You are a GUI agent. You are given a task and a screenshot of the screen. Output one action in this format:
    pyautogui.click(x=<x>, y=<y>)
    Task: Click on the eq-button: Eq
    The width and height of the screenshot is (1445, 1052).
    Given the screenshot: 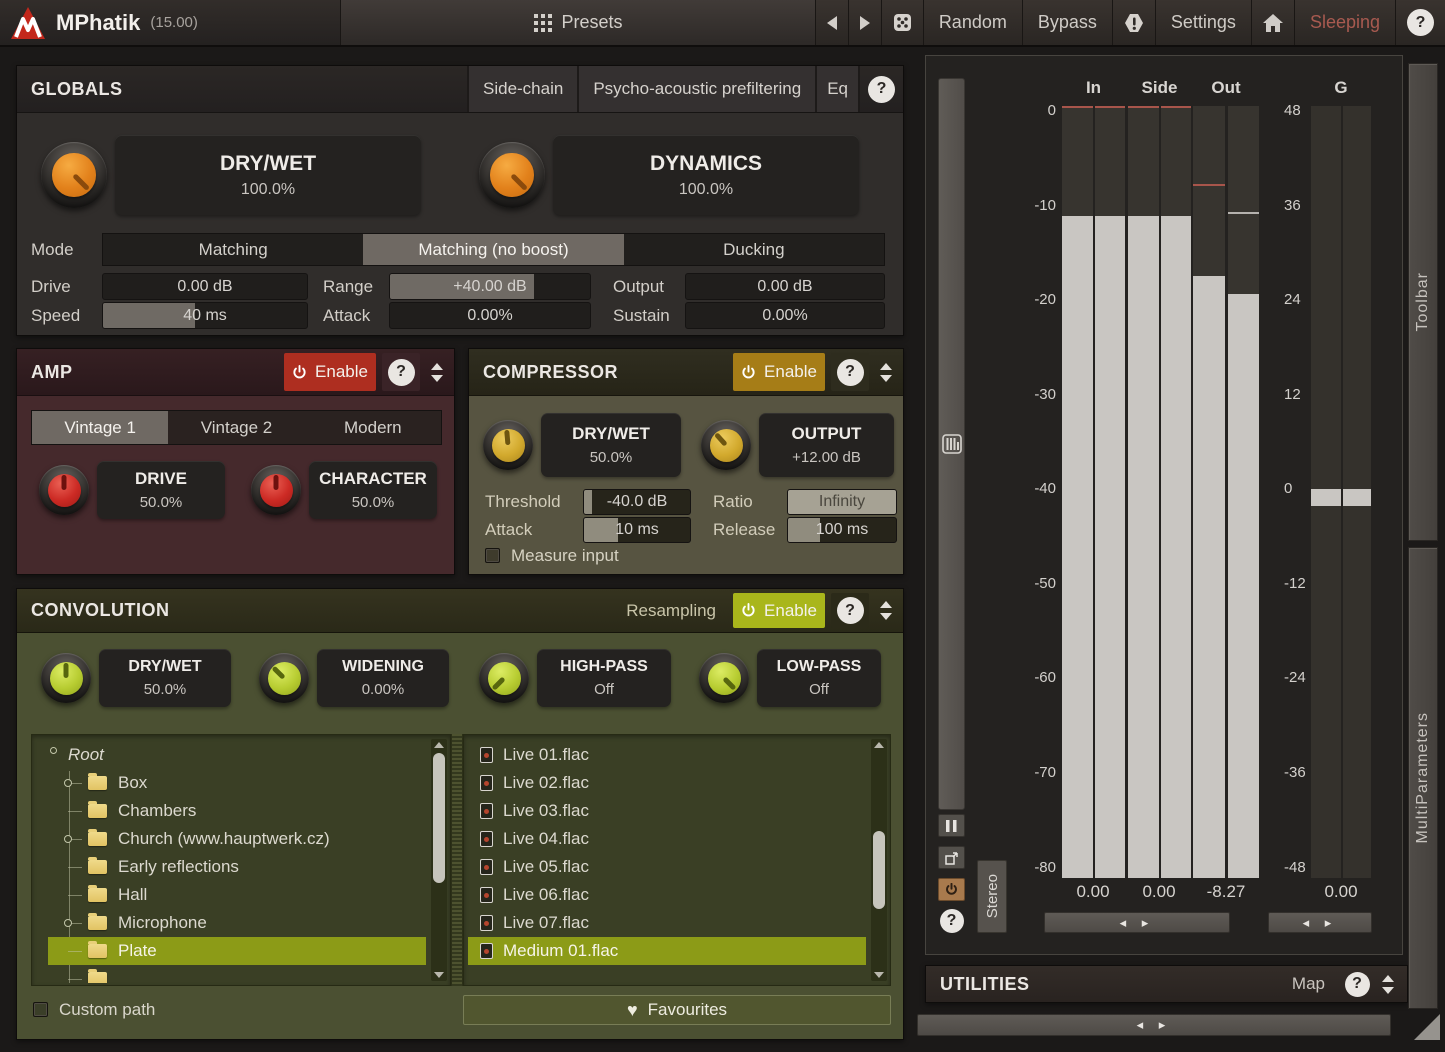 What is the action you would take?
    pyautogui.click(x=836, y=89)
    